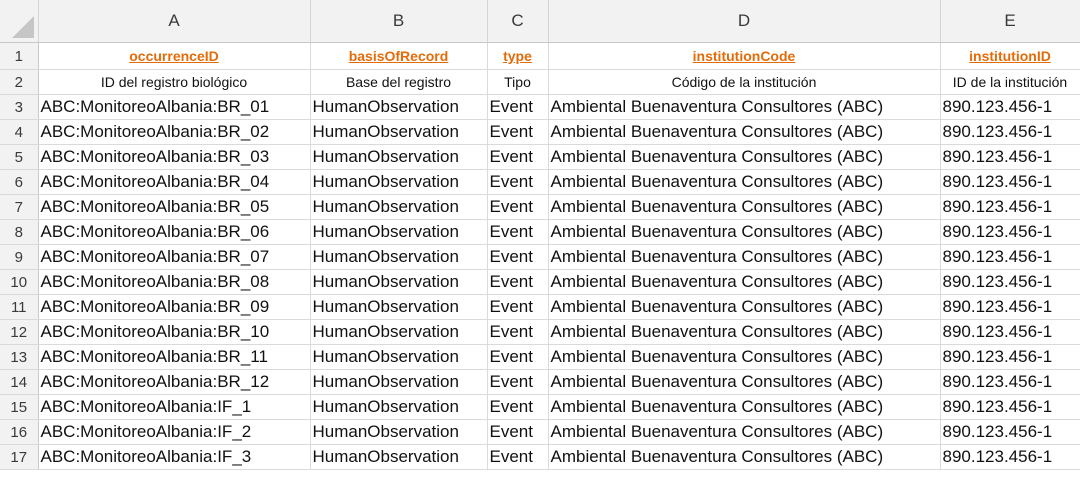  I want to click on column-header-d: D, so click(744, 21).